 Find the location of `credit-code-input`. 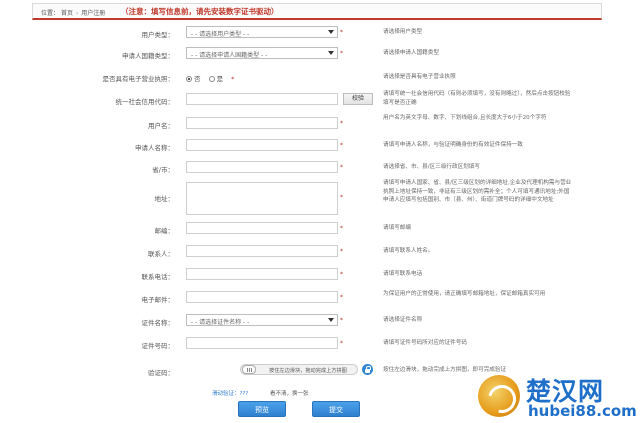

credit-code-input is located at coordinates (262, 99).